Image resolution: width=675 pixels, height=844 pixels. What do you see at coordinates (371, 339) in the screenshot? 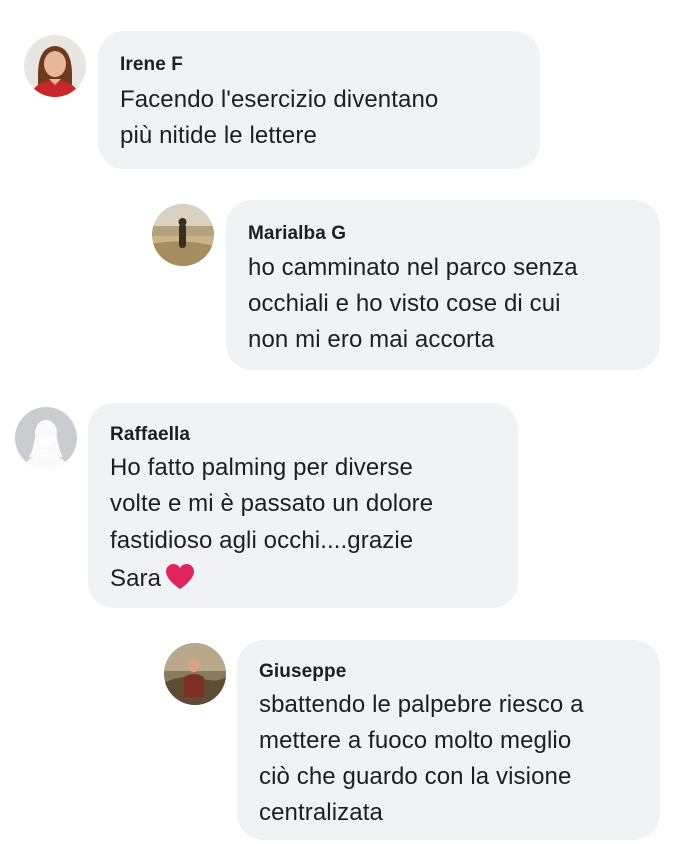
I see `comment-text-line: non mi ero mai accorta` at bounding box center [371, 339].